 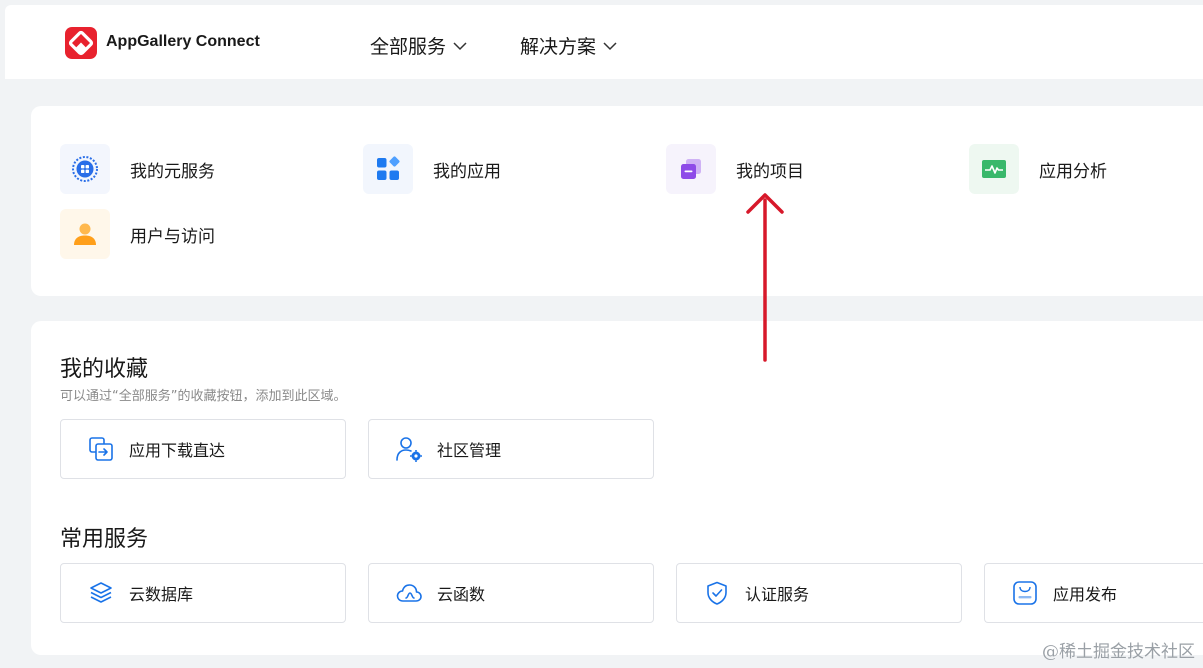 What do you see at coordinates (765, 277) in the screenshot?
I see `annotation-arrow` at bounding box center [765, 277].